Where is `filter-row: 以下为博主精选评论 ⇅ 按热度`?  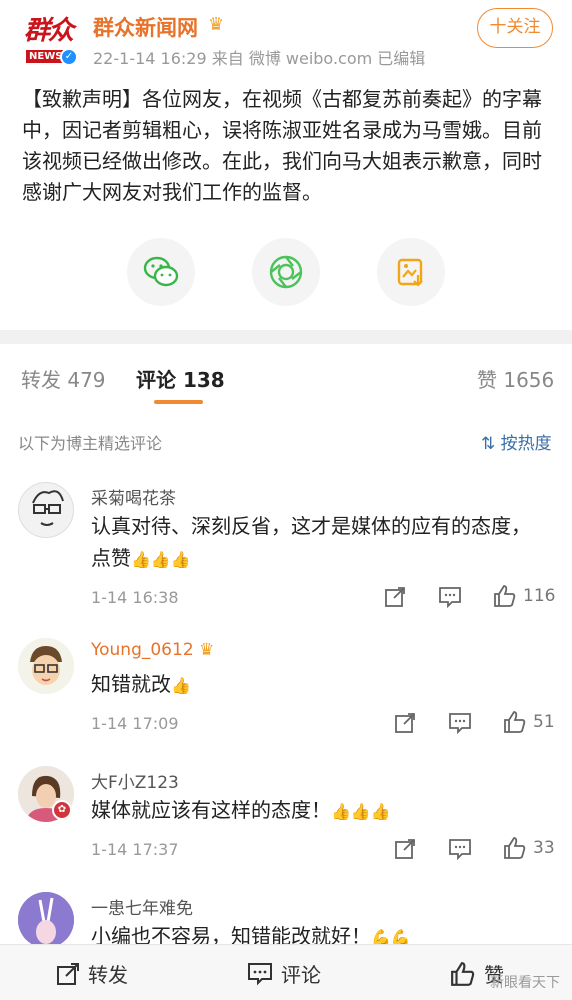
filter-row: 以下为博主精选评论 ⇅ 按热度 is located at coordinates (286, 440).